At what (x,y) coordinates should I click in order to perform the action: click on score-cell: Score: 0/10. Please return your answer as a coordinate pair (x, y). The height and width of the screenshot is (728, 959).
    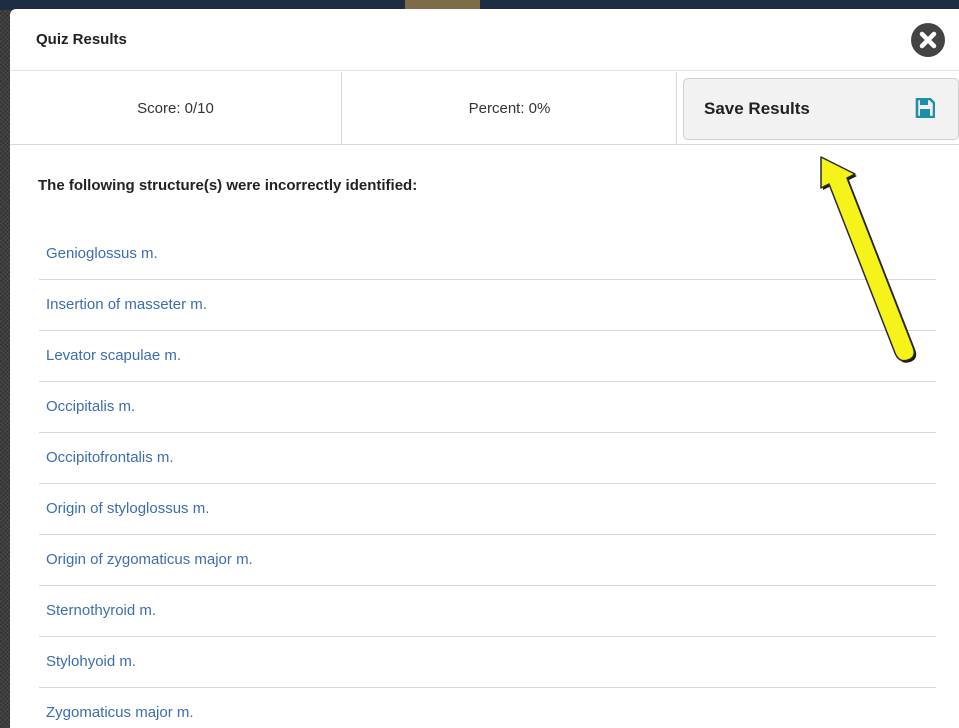
    Looking at the image, I should click on (176, 108).